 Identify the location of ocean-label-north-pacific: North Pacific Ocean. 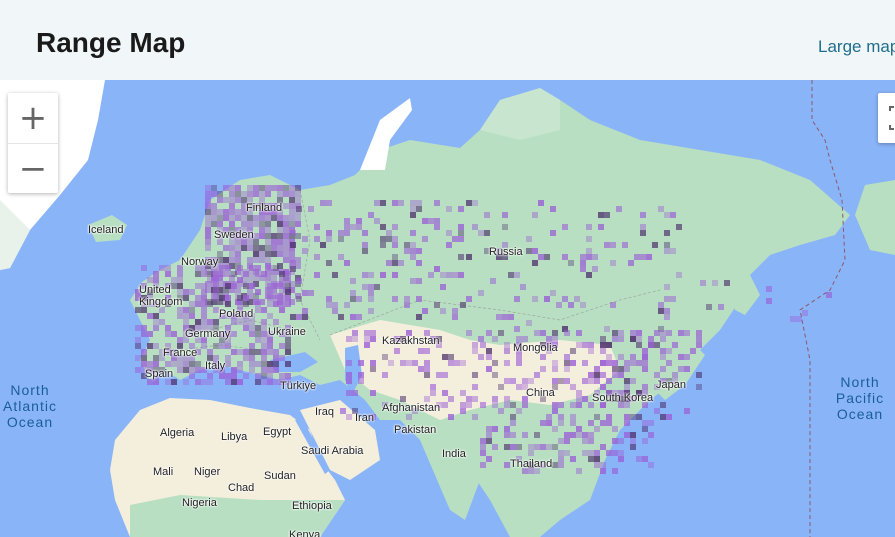
(860, 398).